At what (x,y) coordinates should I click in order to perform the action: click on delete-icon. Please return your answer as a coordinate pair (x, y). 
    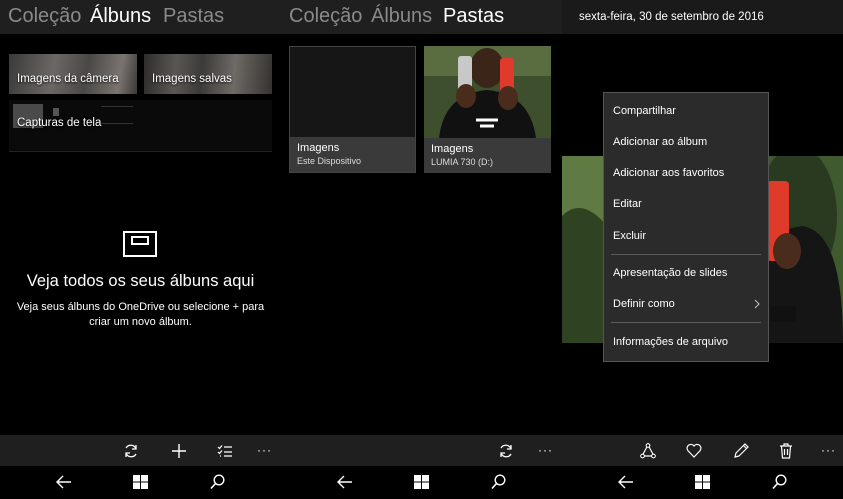
    Looking at the image, I should click on (786, 451).